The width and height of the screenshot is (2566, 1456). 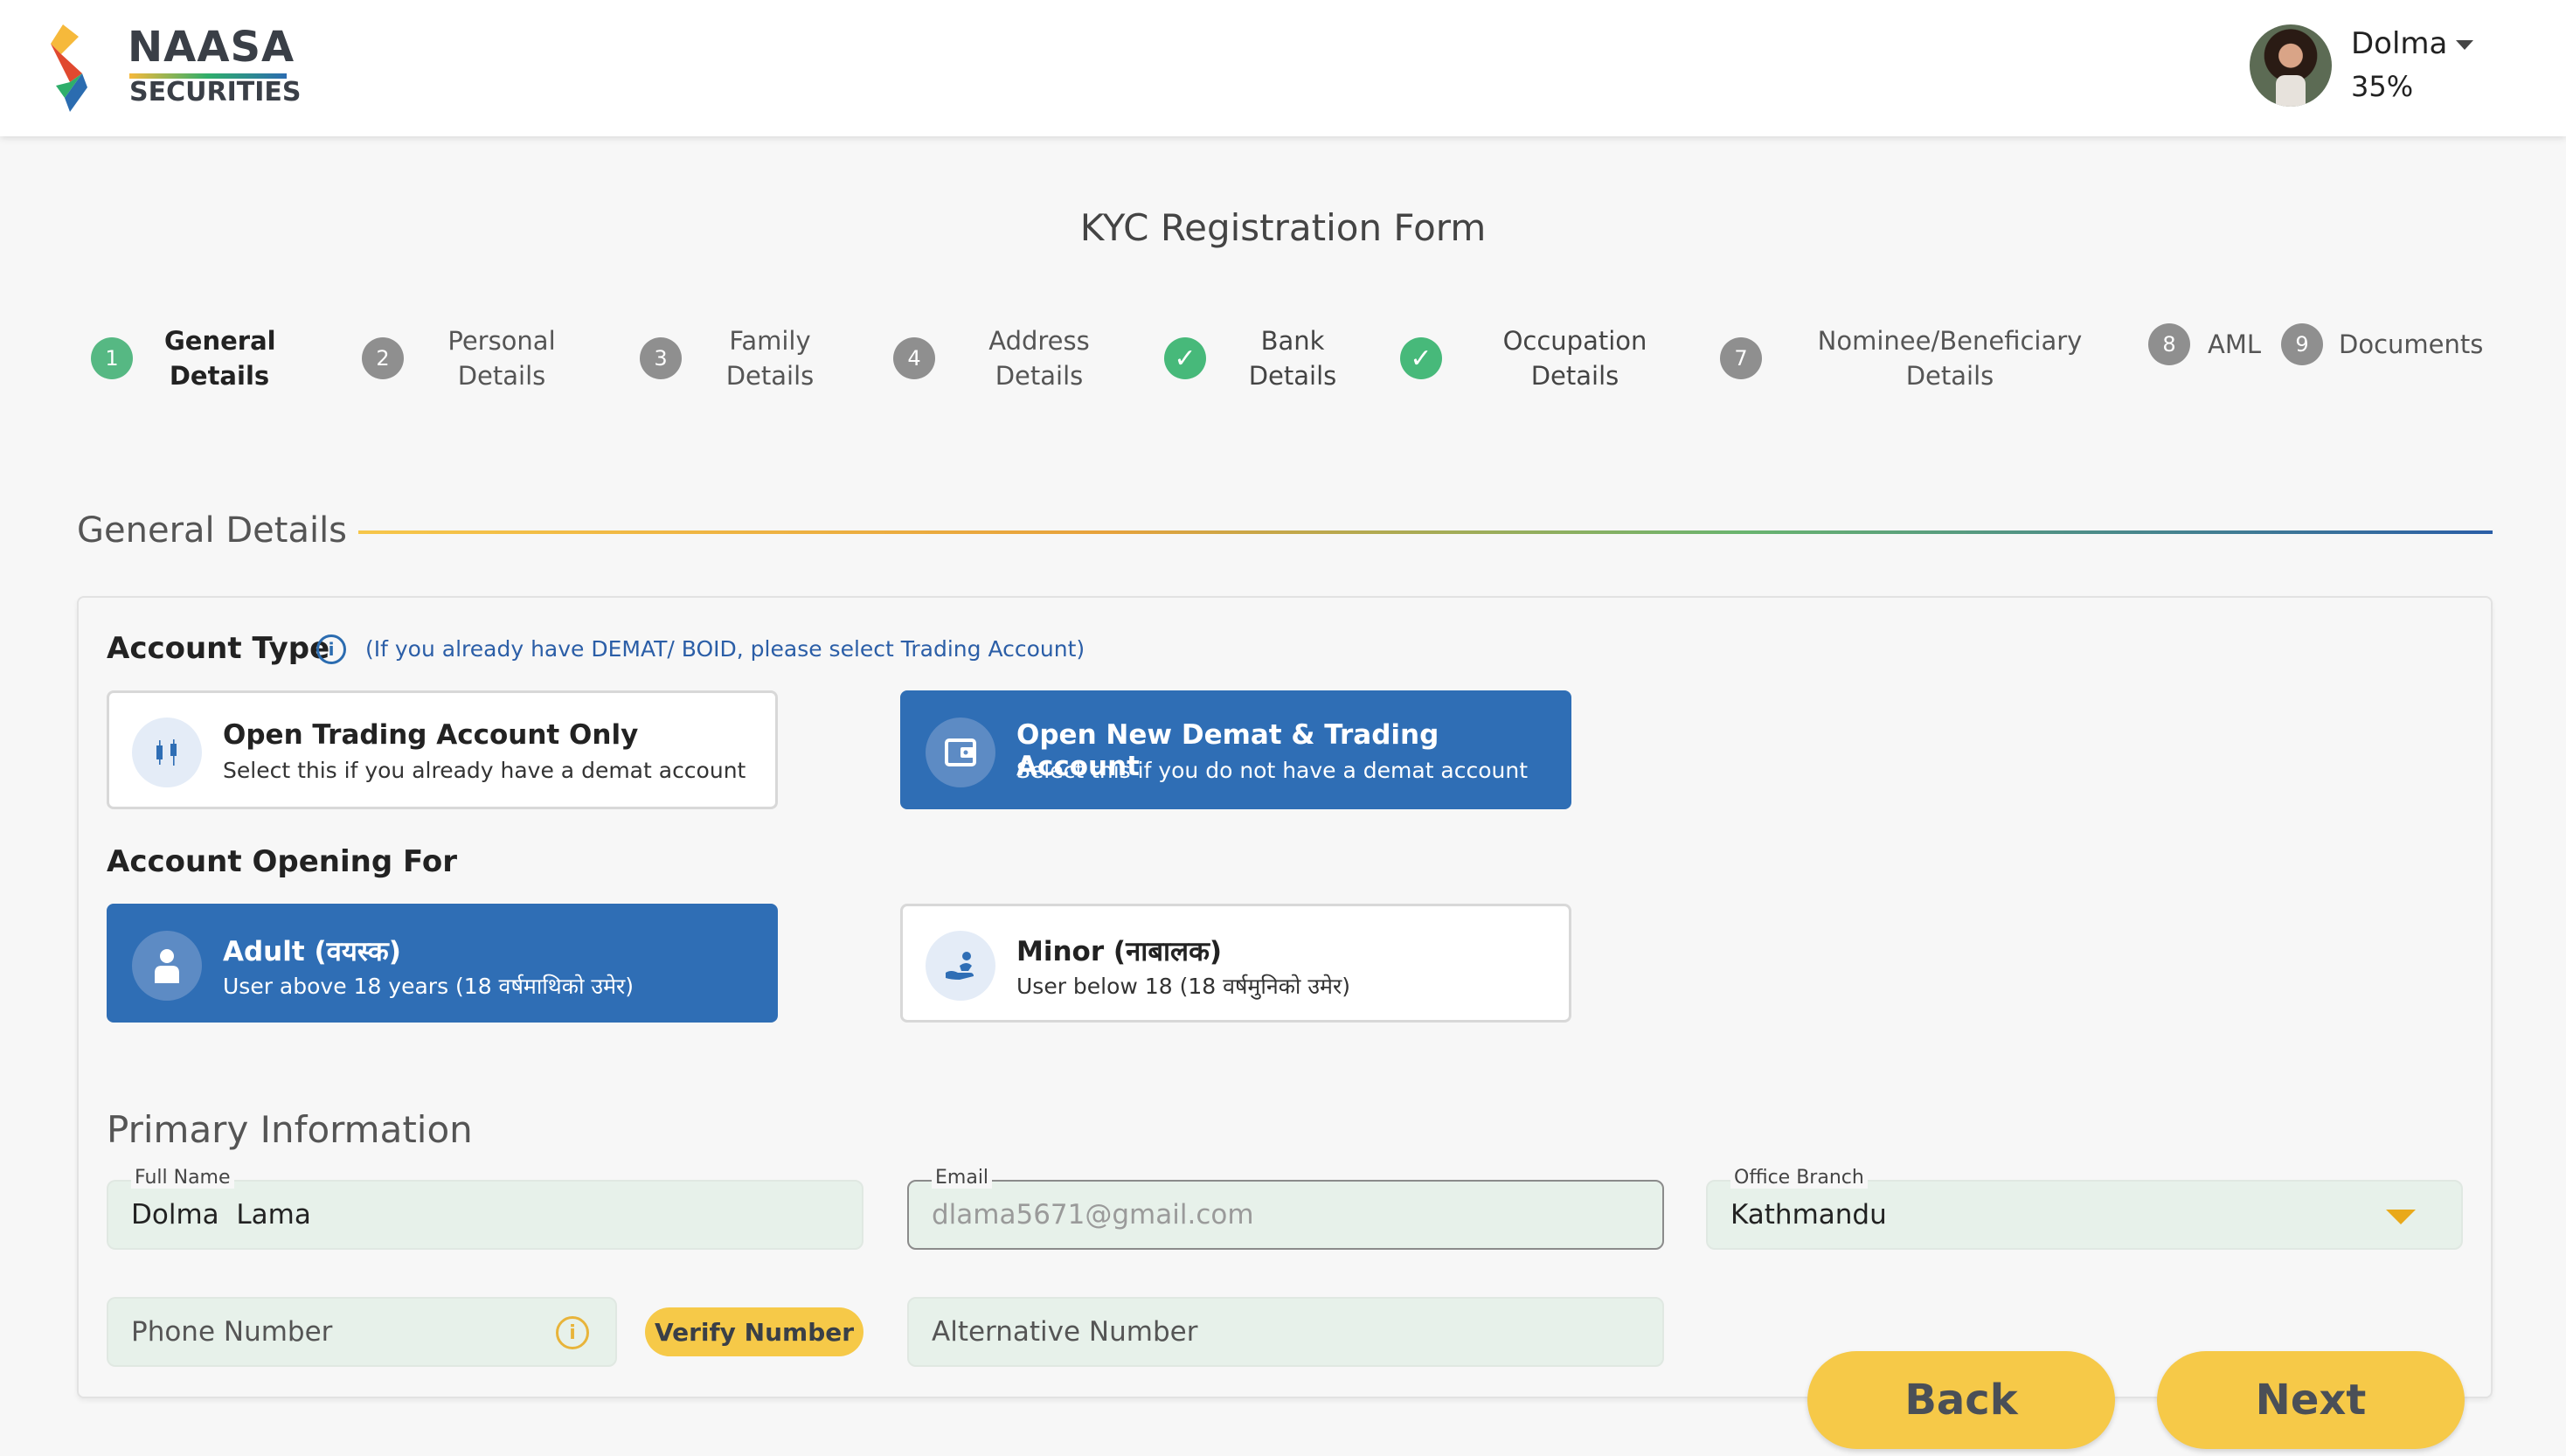 What do you see at coordinates (232, 1332) in the screenshot?
I see `phone-placeholder: Phone Number` at bounding box center [232, 1332].